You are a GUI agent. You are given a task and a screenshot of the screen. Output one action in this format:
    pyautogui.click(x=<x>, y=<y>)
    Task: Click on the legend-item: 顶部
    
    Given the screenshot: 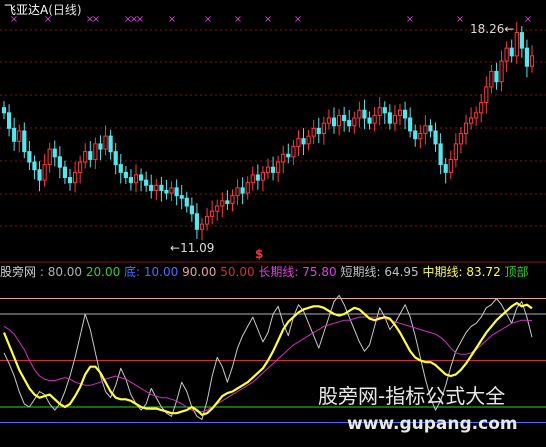 What is the action you would take?
    pyautogui.click(x=514, y=272)
    